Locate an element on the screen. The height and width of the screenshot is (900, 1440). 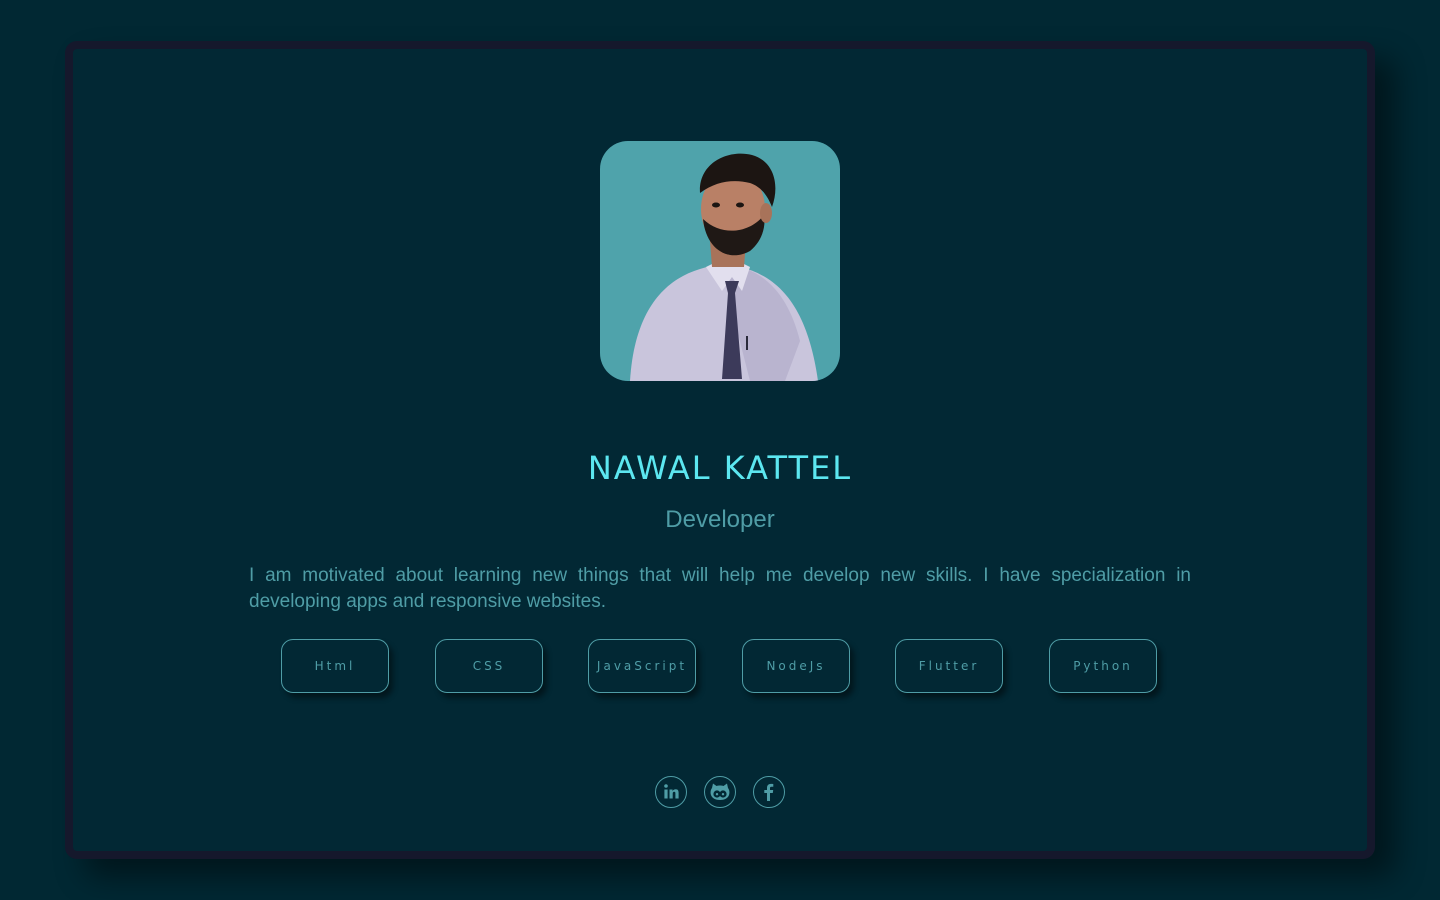
facebook-icon is located at coordinates (769, 792).